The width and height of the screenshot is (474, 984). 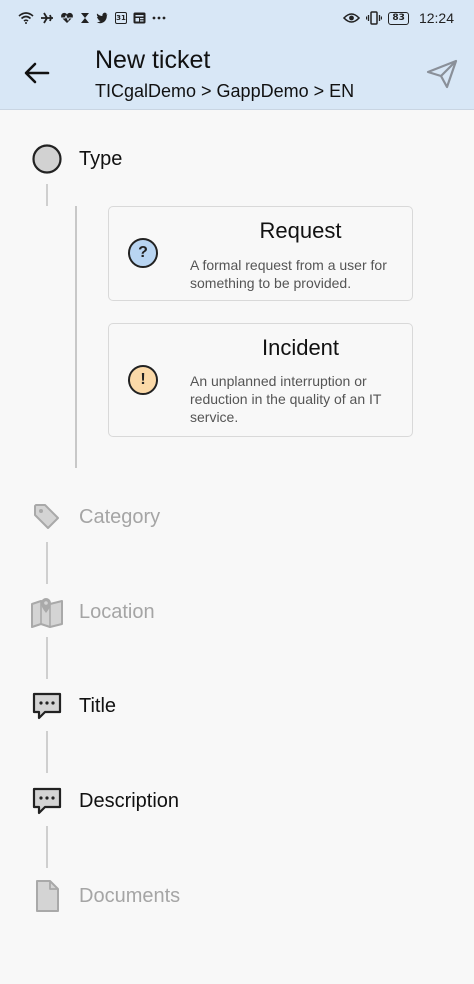 I want to click on question-icon: ?, so click(x=143, y=253).